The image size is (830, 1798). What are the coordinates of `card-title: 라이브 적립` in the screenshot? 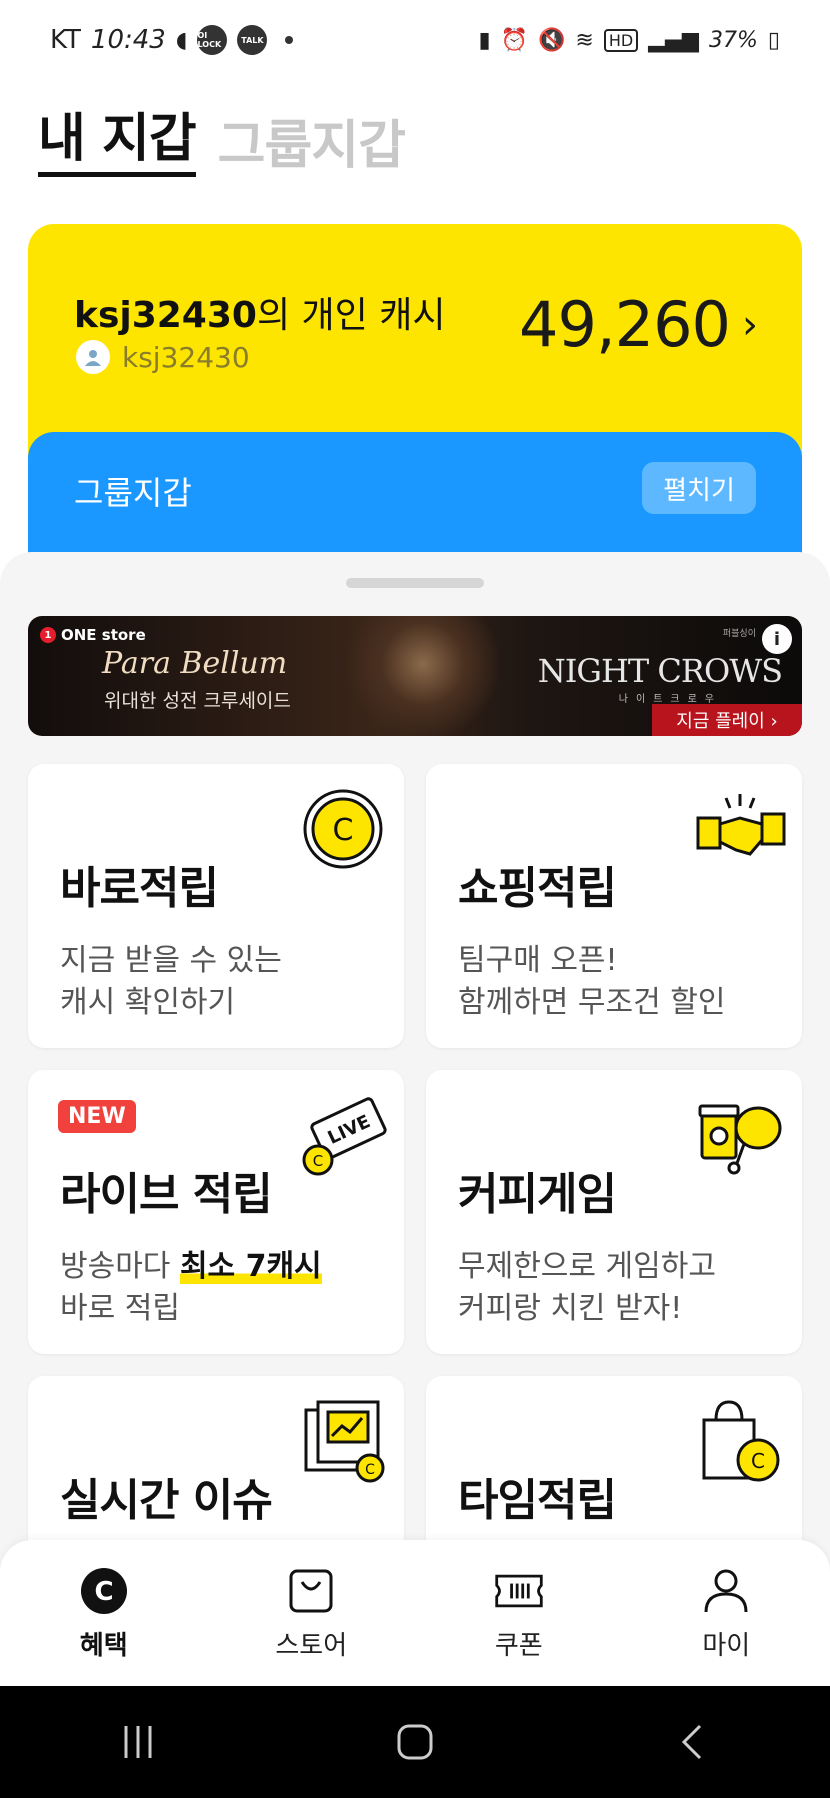 It's located at (166, 1194).